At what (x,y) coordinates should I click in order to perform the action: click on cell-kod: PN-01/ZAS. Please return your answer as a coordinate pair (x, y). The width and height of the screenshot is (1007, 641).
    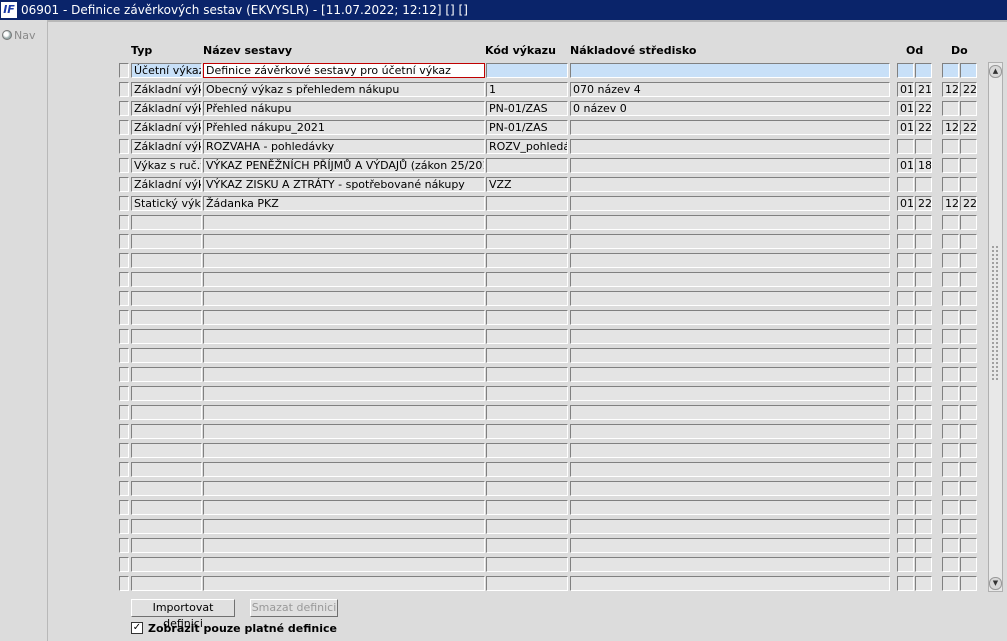
    Looking at the image, I should click on (527, 108).